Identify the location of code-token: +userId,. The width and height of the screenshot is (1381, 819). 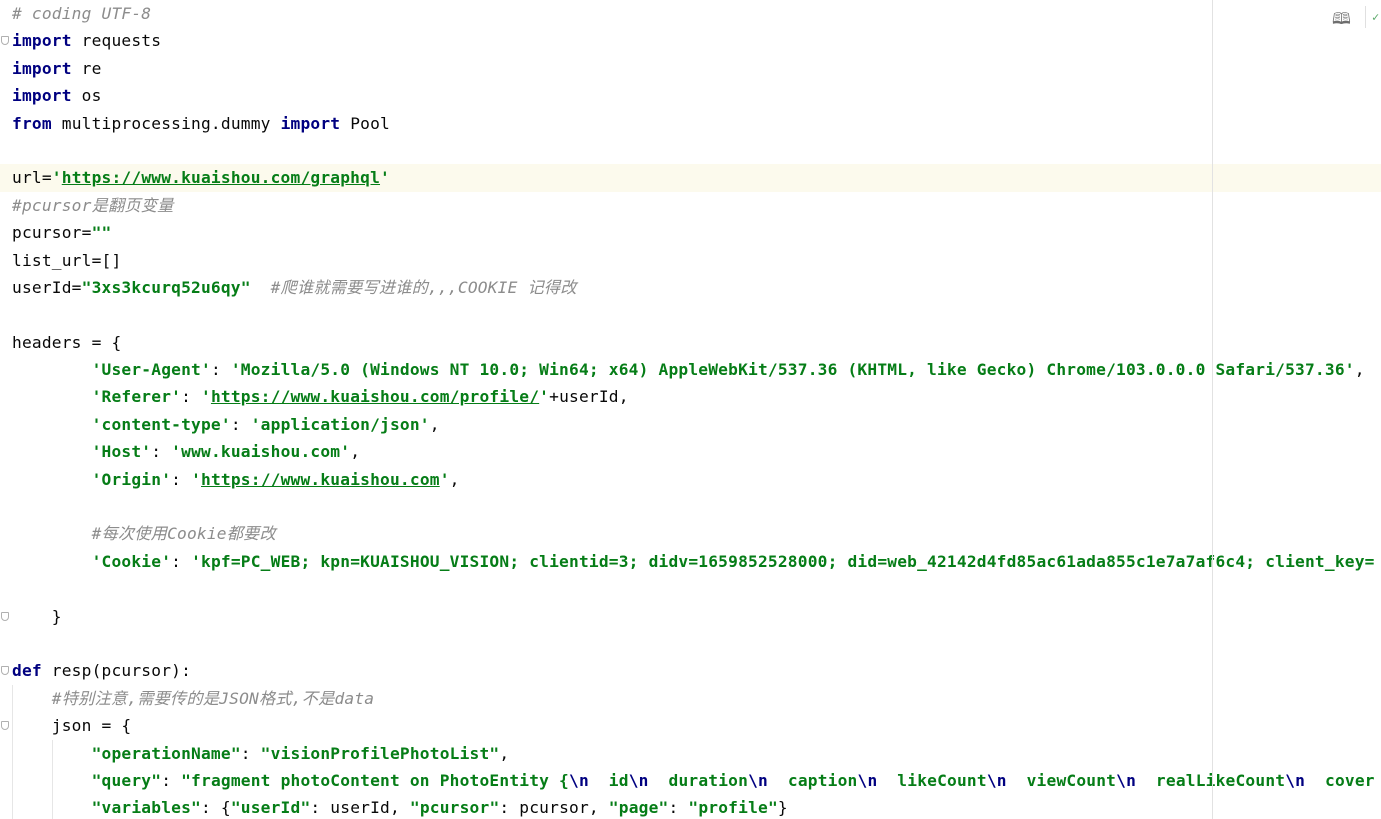
(589, 397).